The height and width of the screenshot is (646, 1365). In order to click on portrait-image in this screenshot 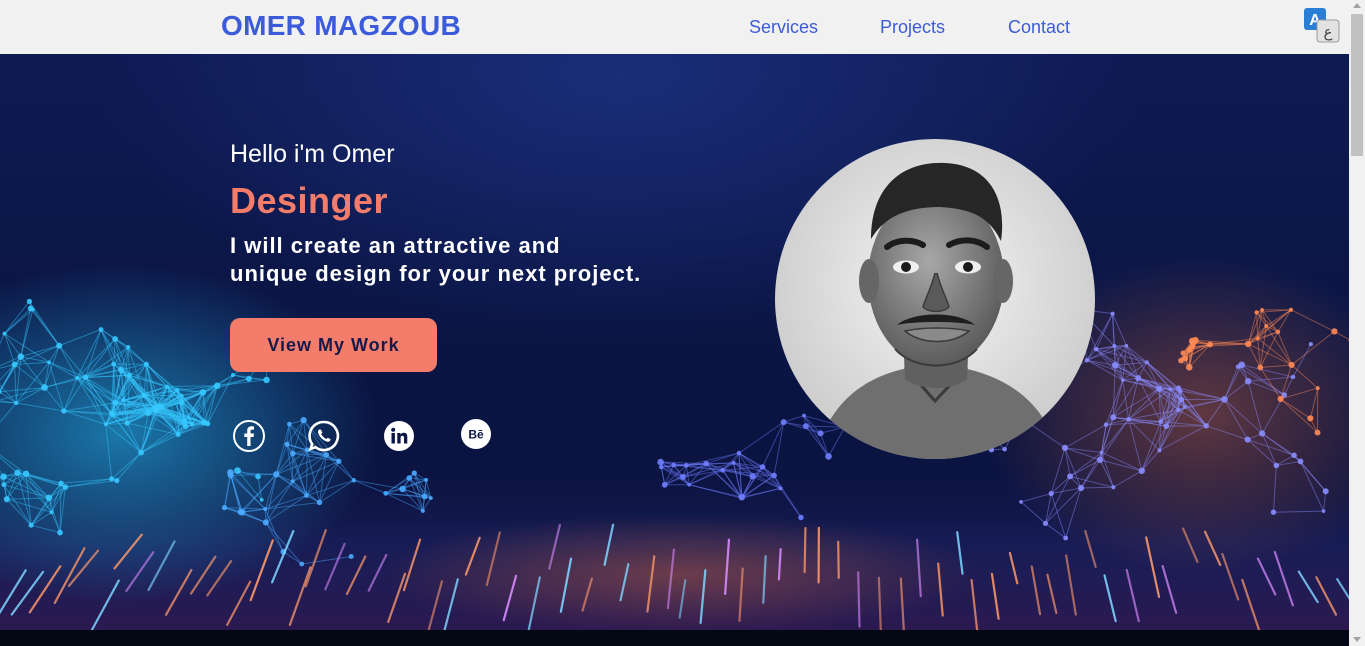, I will do `click(935, 299)`.